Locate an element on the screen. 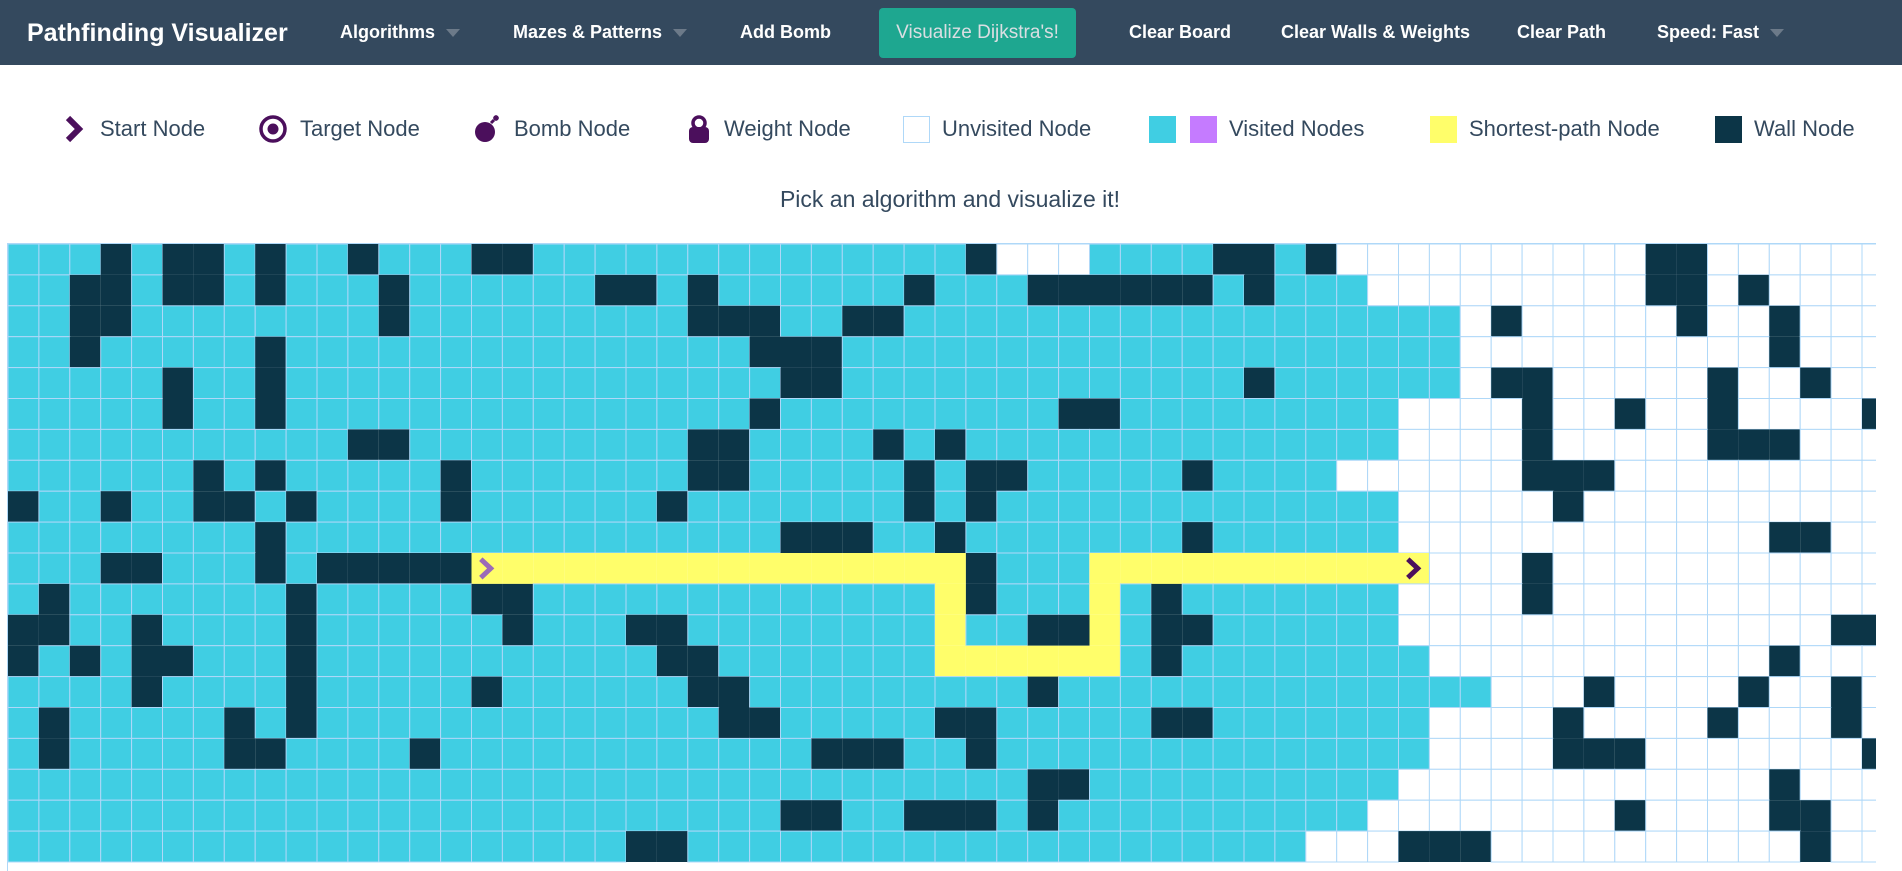 The image size is (1902, 871). brand-title: Pathfinding Visualizer is located at coordinates (157, 33).